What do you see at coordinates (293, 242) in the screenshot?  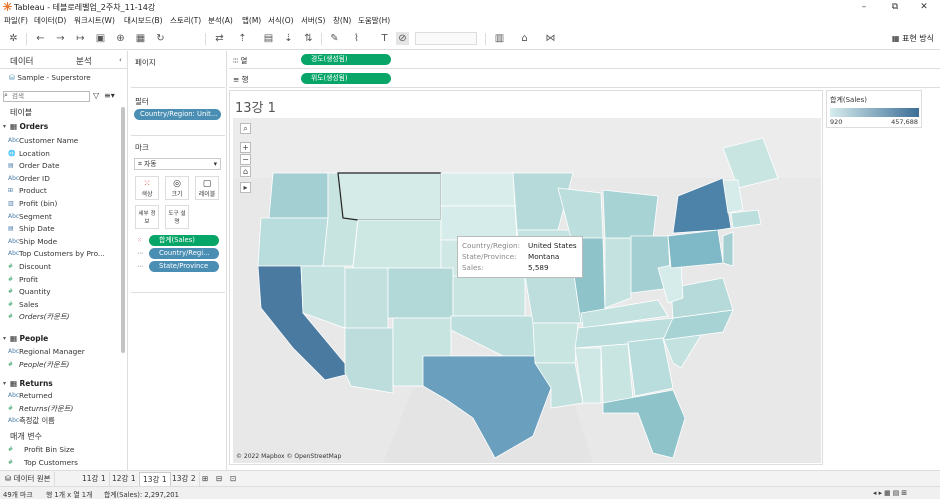 I see `state-oregon` at bounding box center [293, 242].